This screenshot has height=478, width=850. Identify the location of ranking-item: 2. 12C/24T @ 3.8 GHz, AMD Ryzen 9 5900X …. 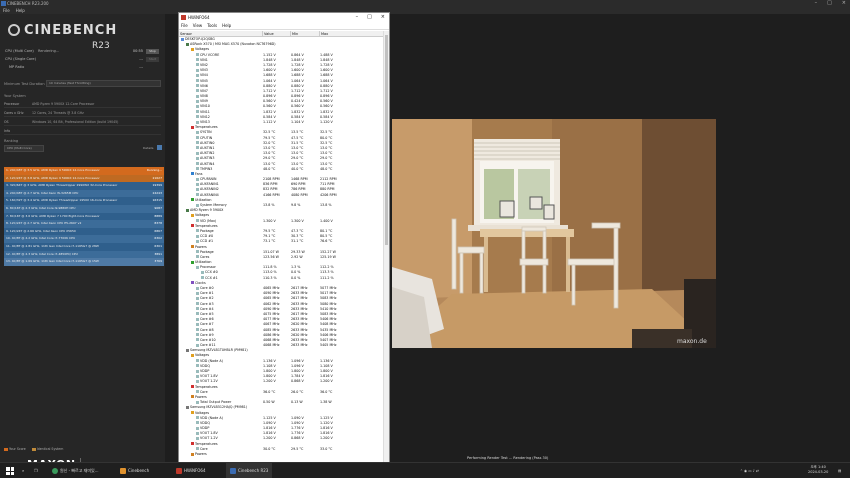
(84, 178).